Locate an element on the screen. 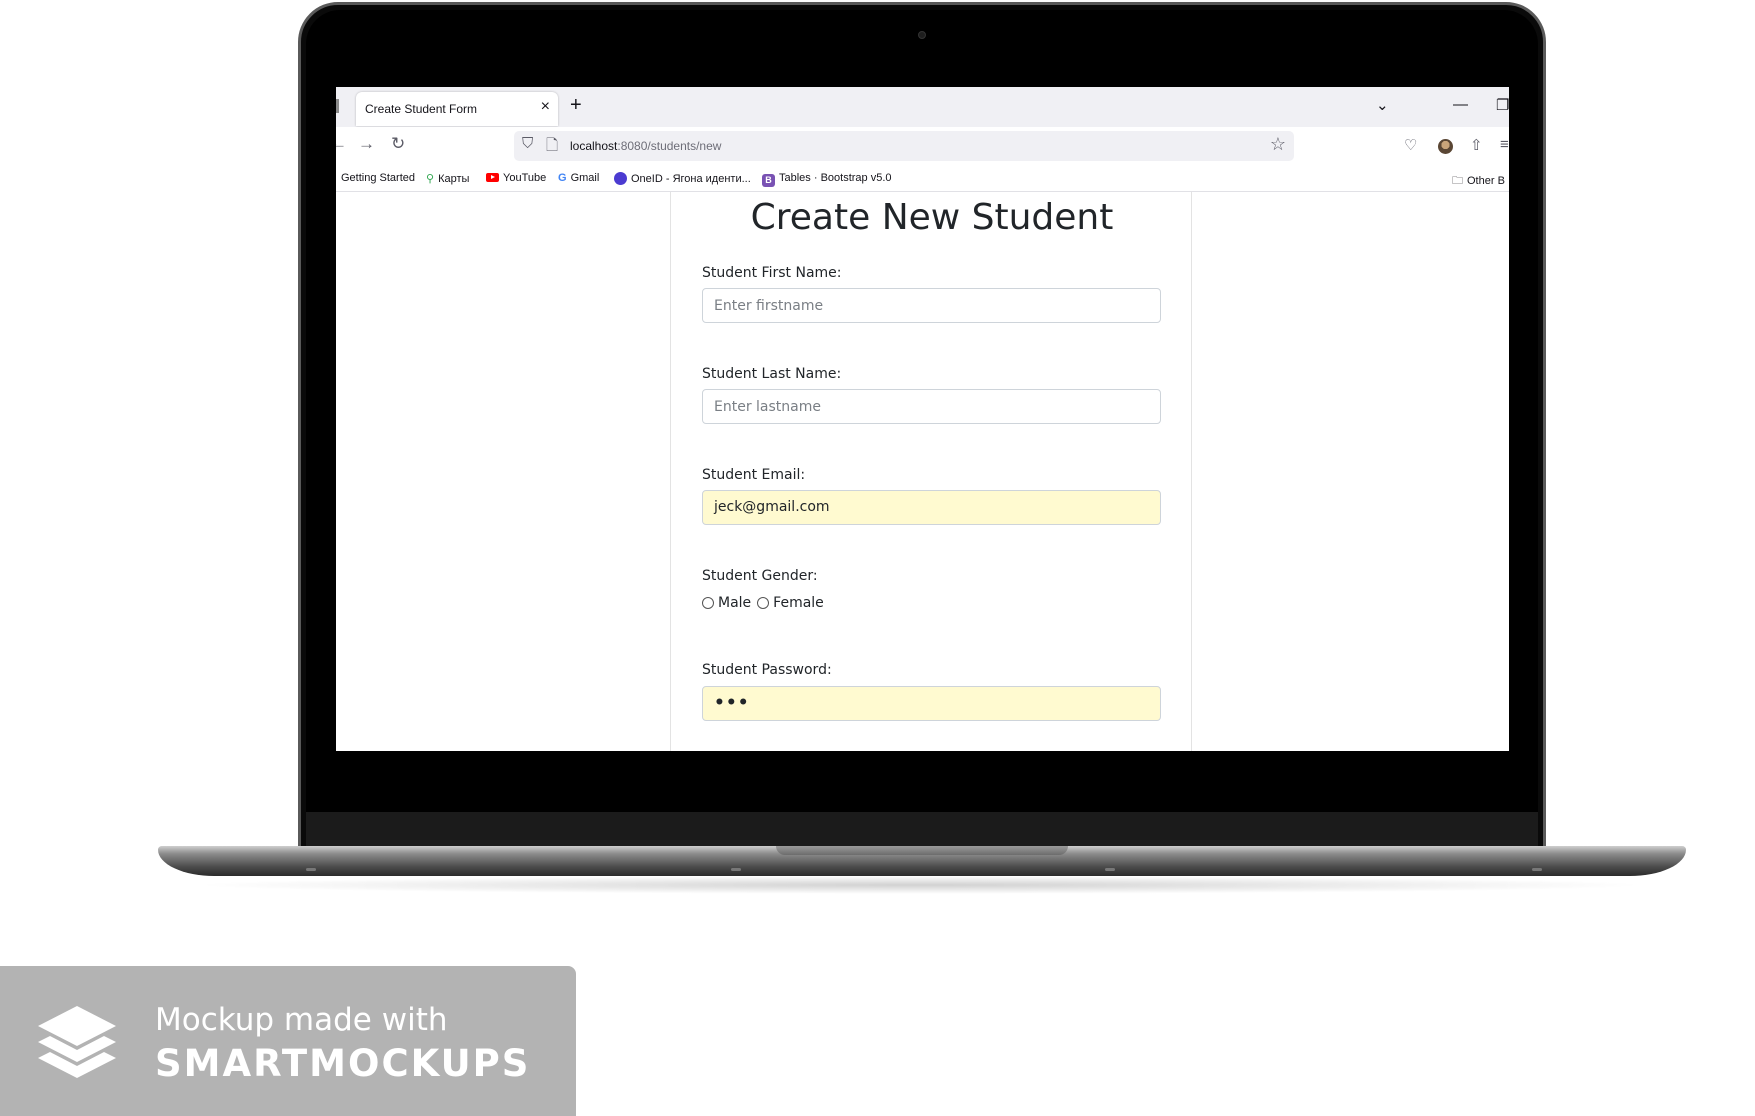 This screenshot has width=1755, height=1116. previous-tab-edge is located at coordinates (337, 106).